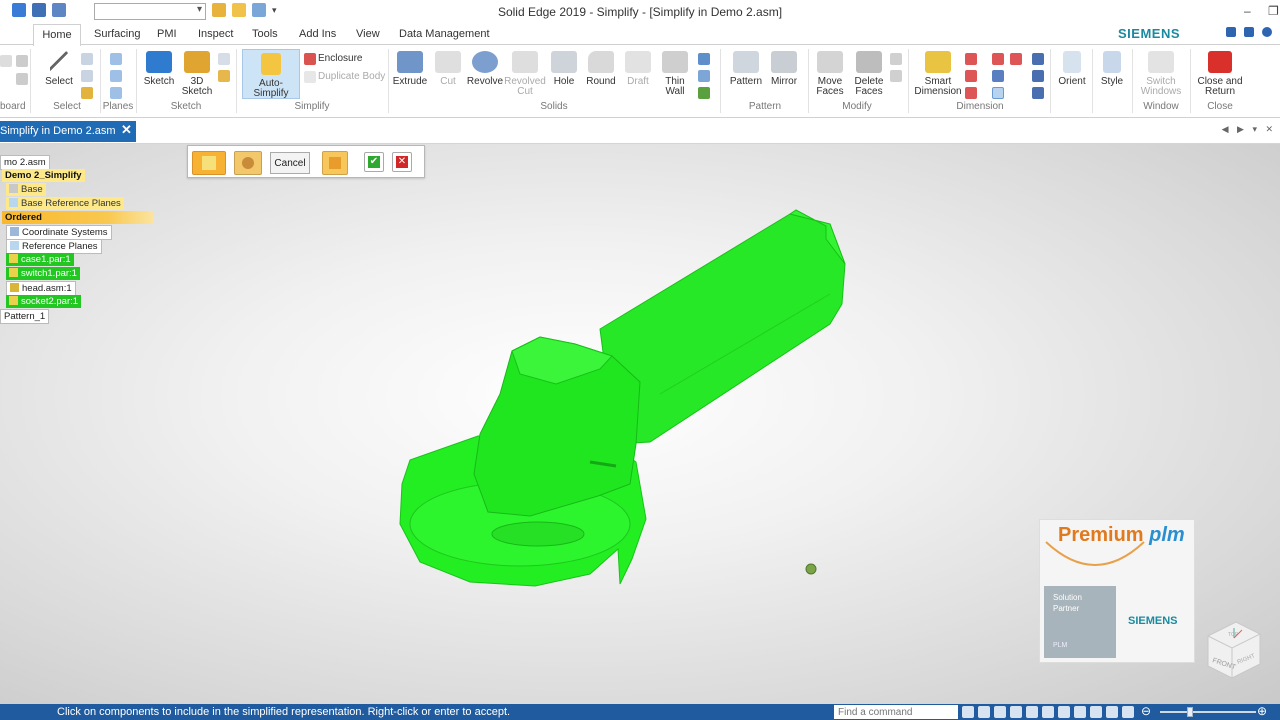 The image size is (1280, 720). What do you see at coordinates (116, 59) in the screenshot?
I see `plane-icon` at bounding box center [116, 59].